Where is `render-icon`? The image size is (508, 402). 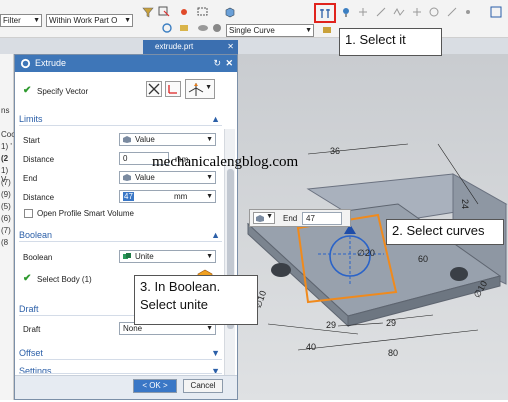 render-icon is located at coordinates (217, 28).